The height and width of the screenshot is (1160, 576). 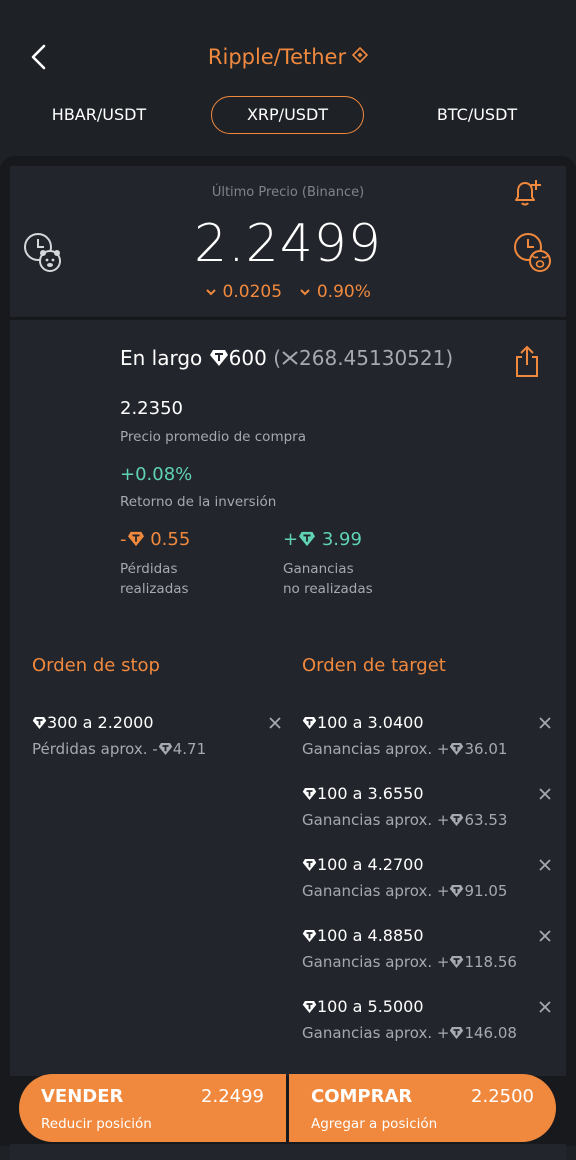 I want to click on bull-clock-icon, so click(x=532, y=252).